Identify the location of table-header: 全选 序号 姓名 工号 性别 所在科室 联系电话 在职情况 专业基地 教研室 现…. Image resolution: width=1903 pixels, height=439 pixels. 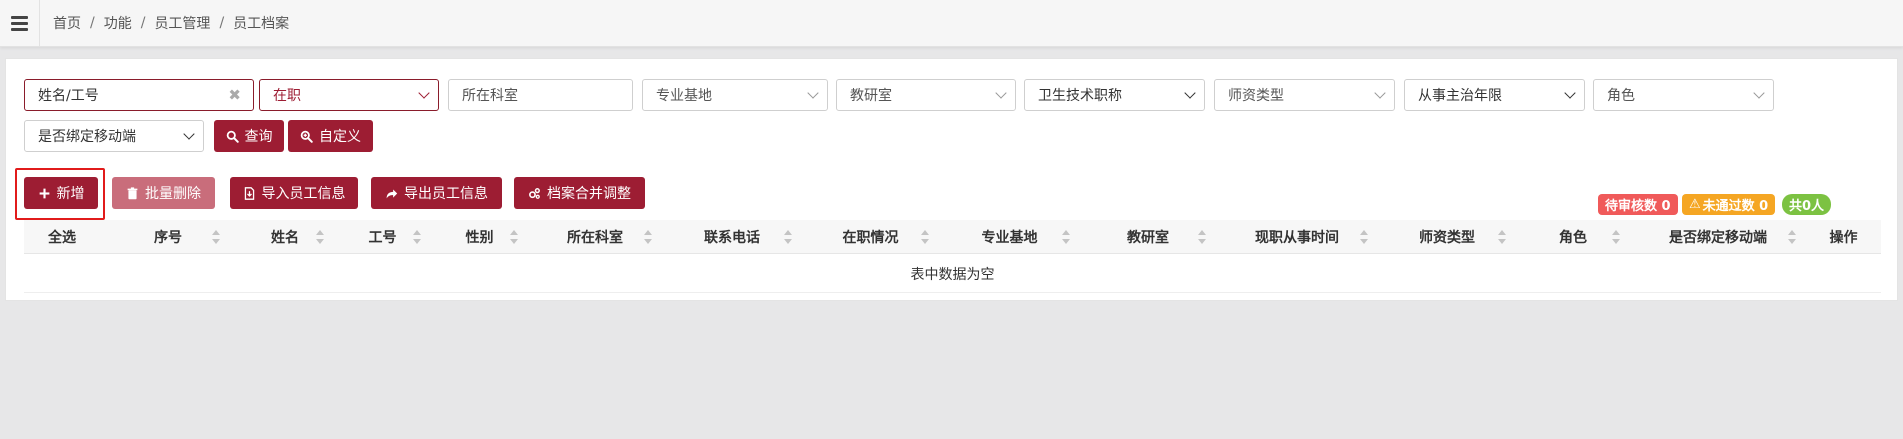
(952, 237).